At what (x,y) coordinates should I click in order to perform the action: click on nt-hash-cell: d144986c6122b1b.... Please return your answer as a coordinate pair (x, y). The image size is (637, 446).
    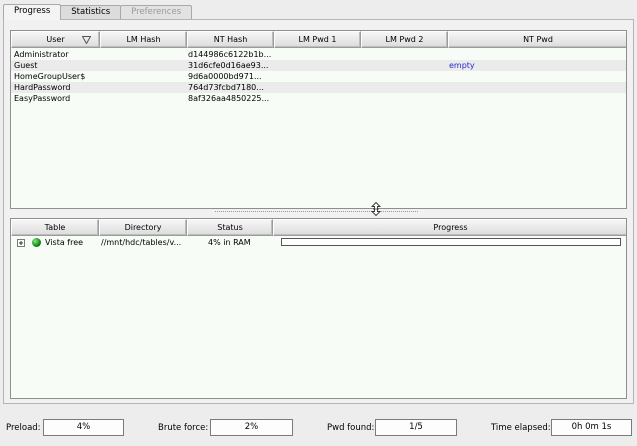
    Looking at the image, I should click on (230, 54).